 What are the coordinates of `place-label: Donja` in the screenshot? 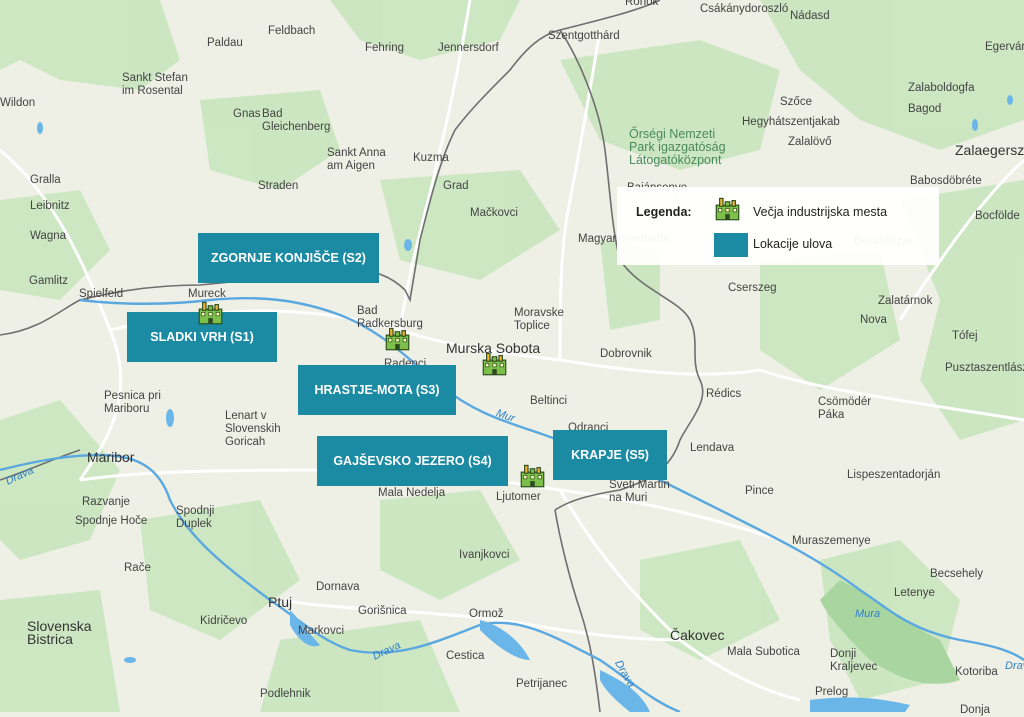 It's located at (975, 710).